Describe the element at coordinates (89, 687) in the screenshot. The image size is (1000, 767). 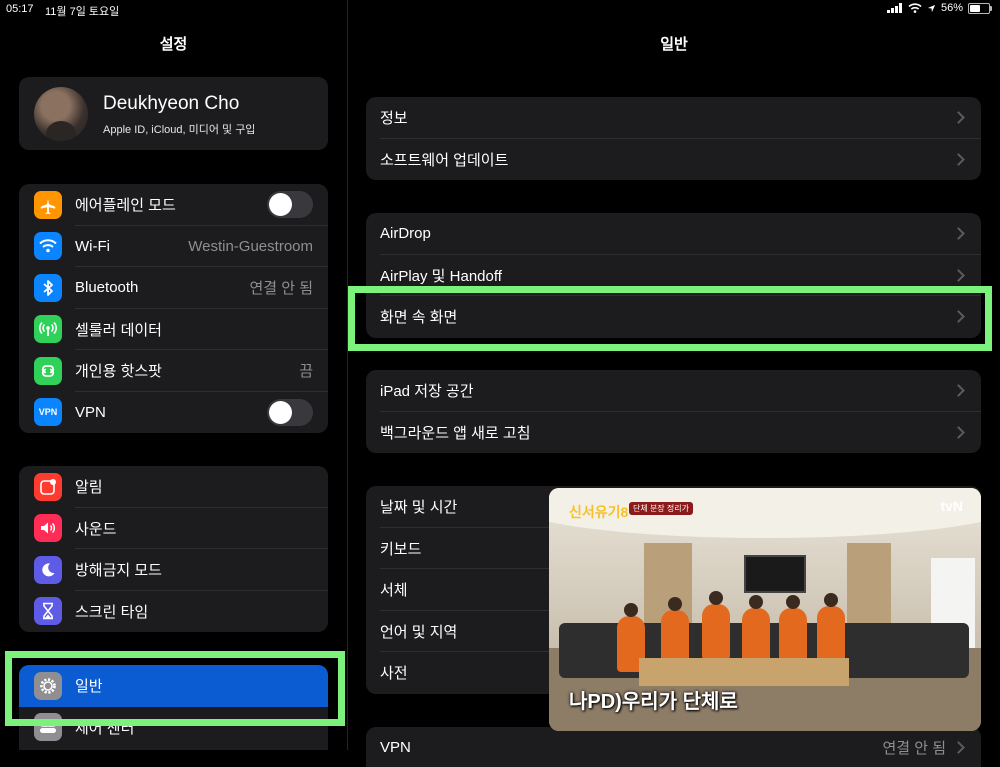
I see `sidebar-item-label: 일반` at that location.